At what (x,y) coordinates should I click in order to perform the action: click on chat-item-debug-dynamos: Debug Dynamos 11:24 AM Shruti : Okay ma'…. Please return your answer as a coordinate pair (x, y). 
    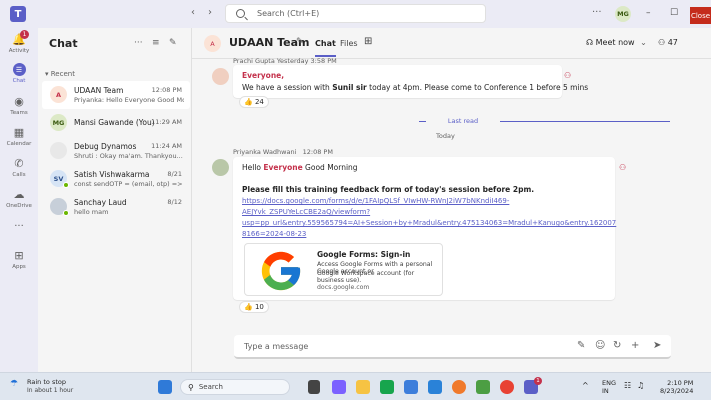
    Looking at the image, I should click on (116, 151).